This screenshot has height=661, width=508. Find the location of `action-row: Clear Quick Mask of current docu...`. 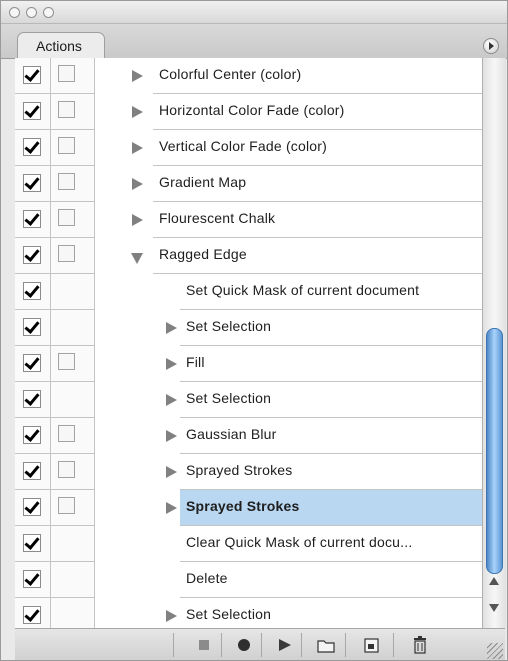

action-row: Clear Quick Mask of current docu... is located at coordinates (248, 544).